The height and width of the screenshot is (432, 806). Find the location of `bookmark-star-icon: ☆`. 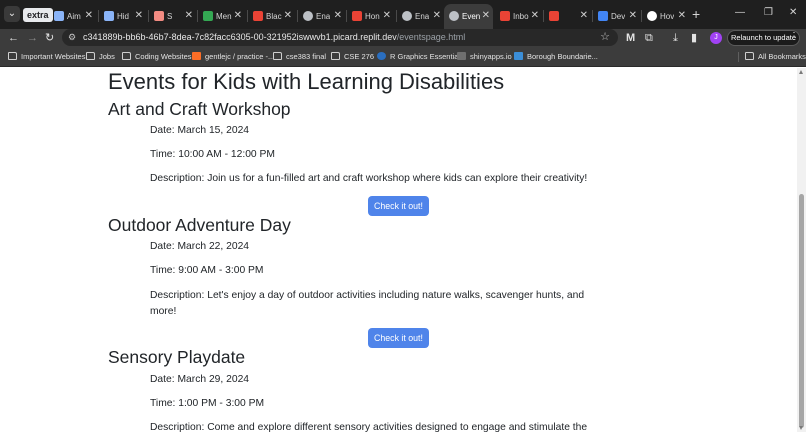

bookmark-star-icon: ☆ is located at coordinates (605, 36).